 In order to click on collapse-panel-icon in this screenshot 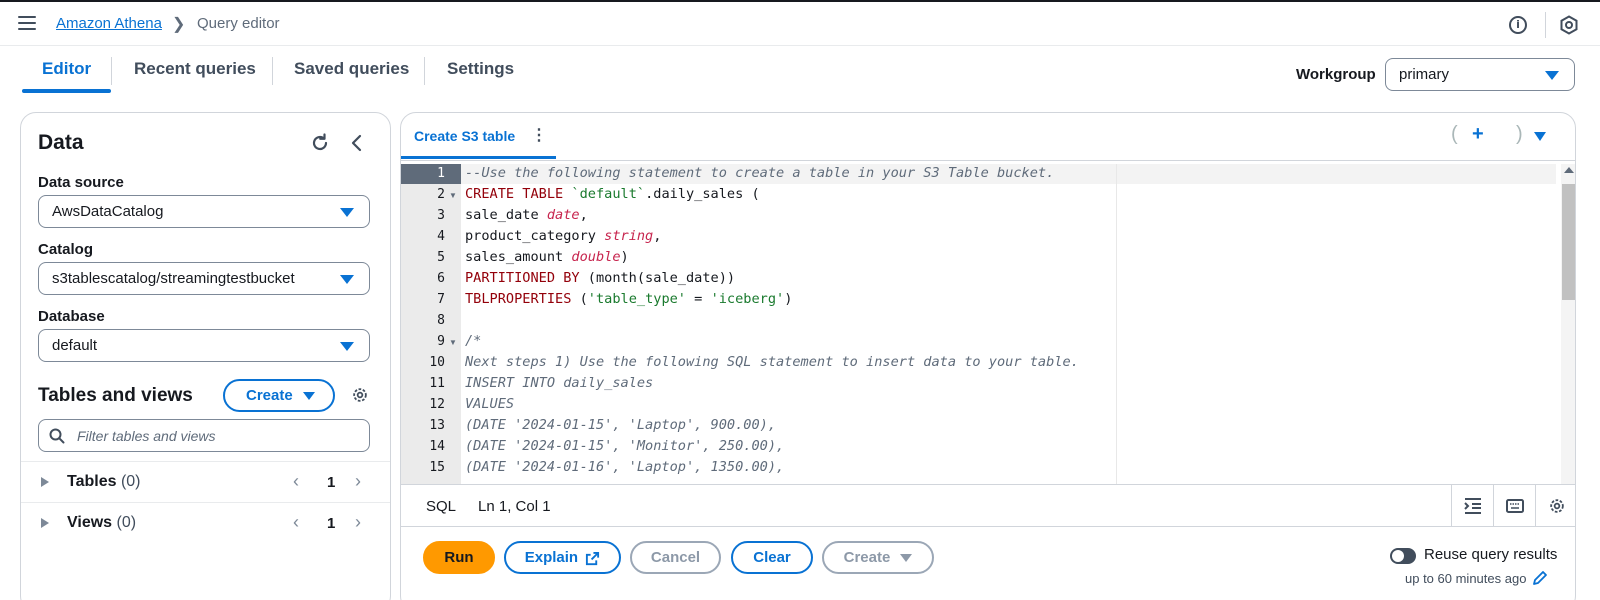, I will do `click(357, 143)`.